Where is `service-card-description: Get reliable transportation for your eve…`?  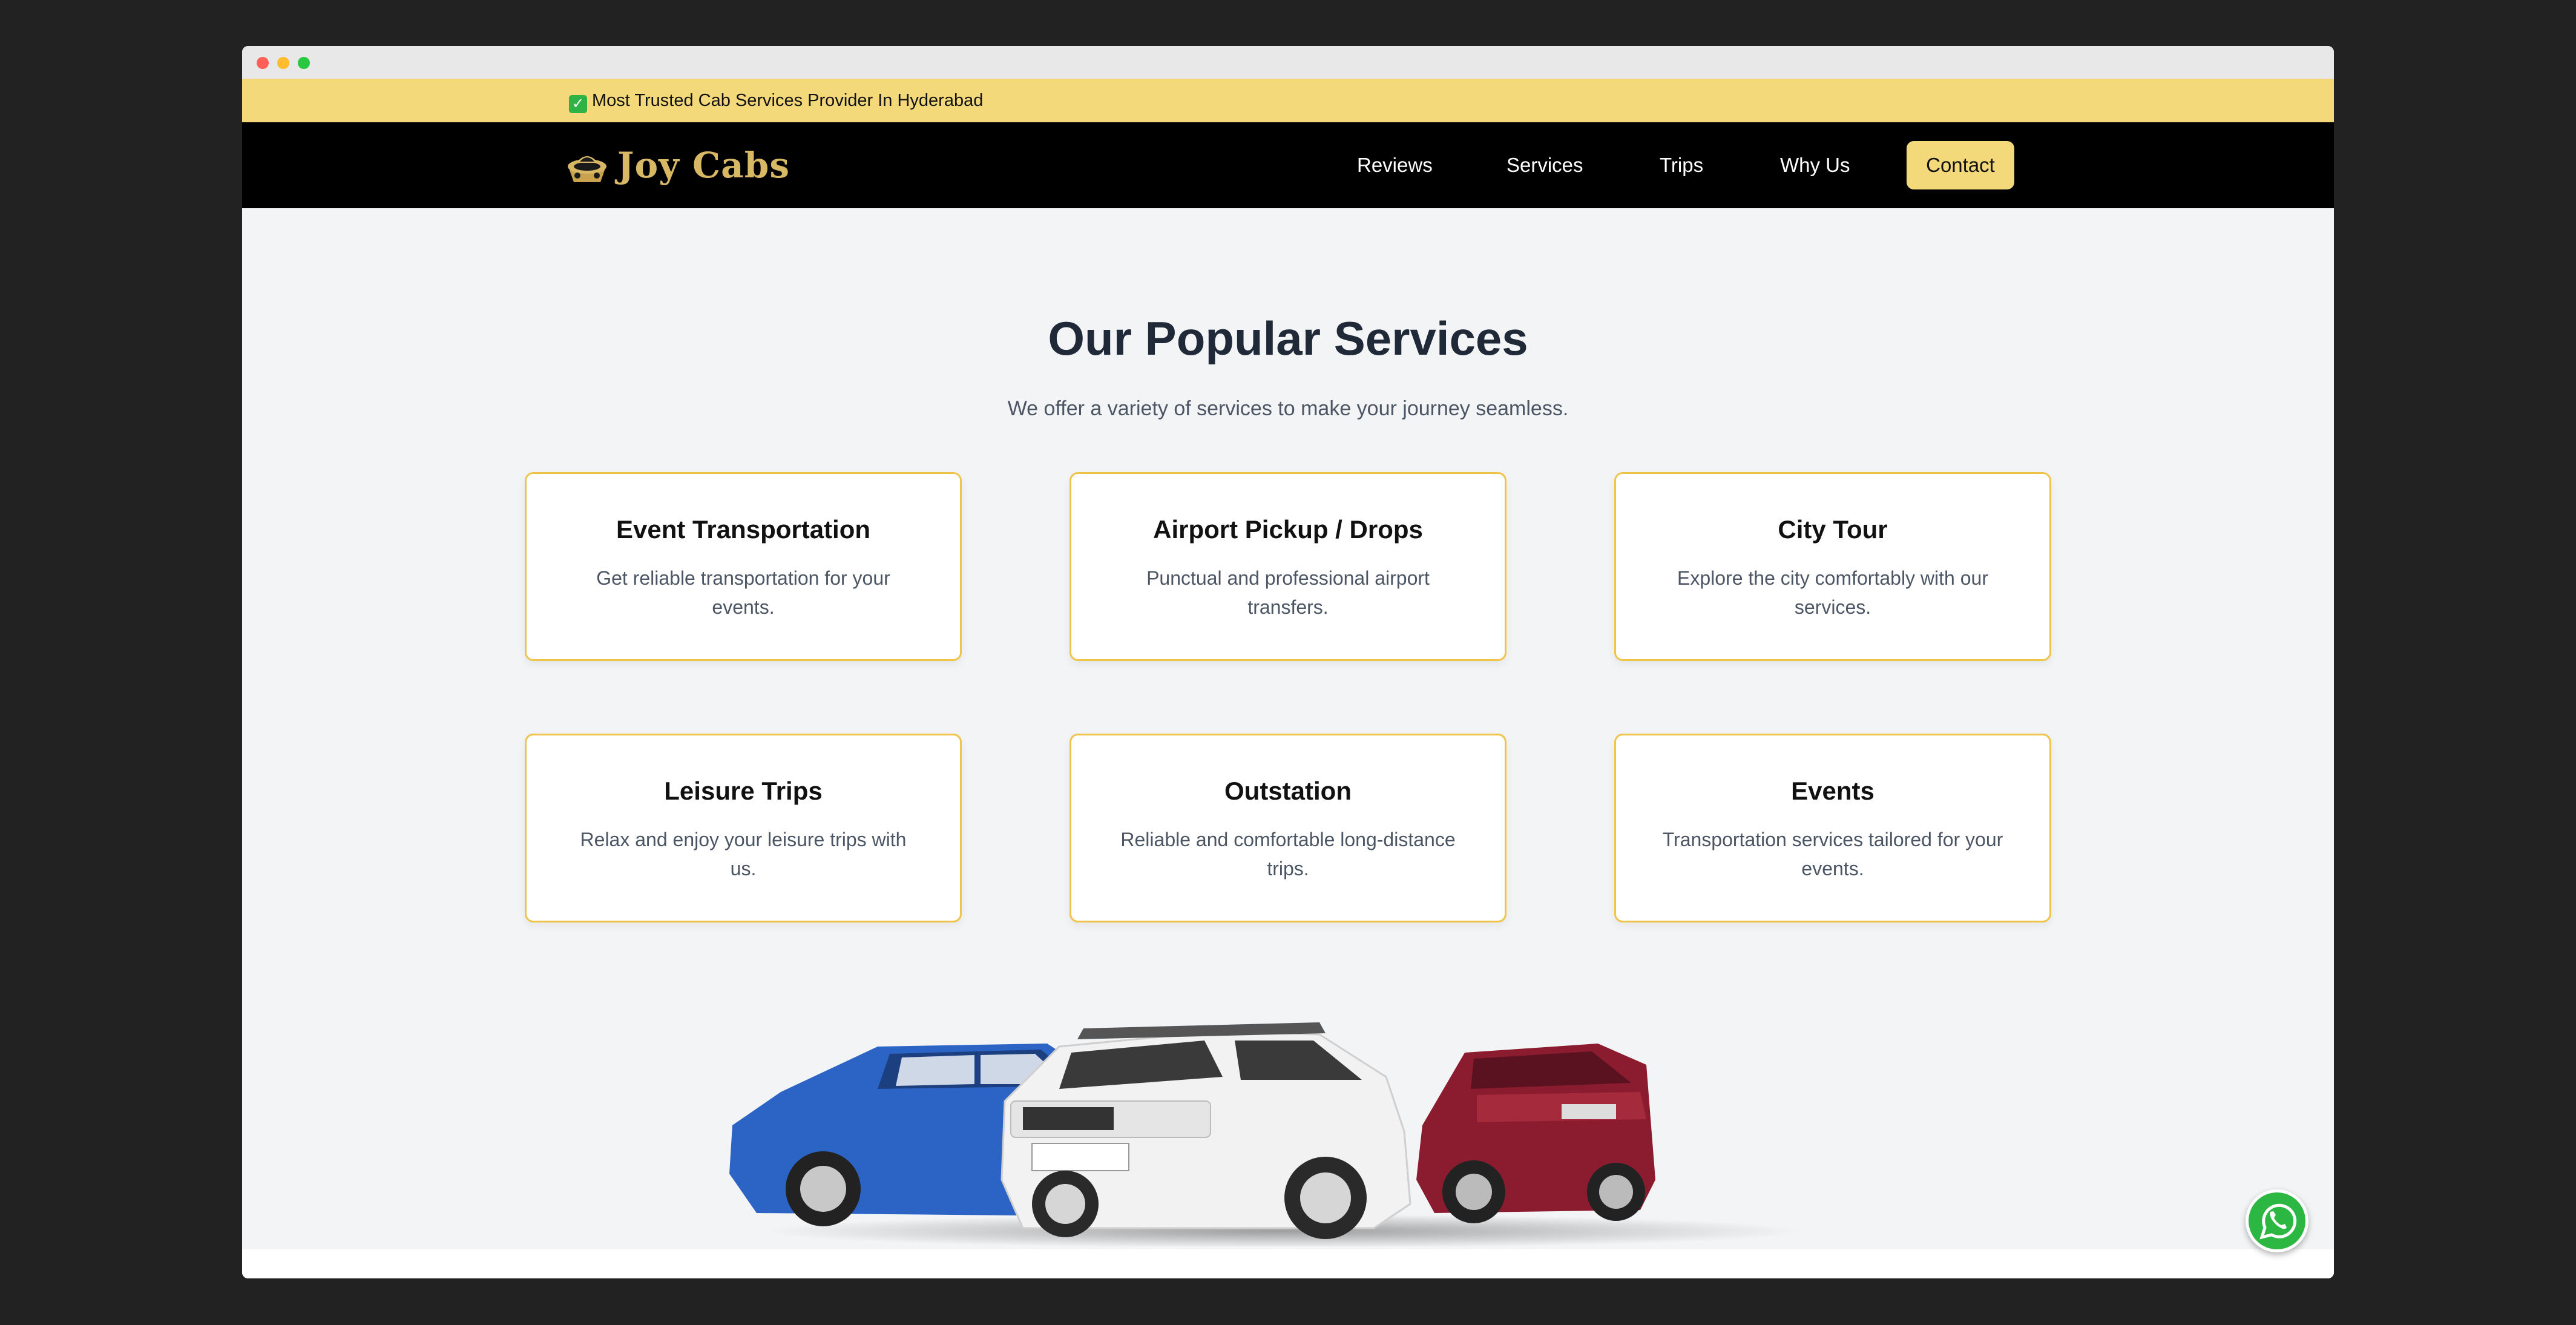
service-card-description: Get reliable transportation for your eve… is located at coordinates (743, 592).